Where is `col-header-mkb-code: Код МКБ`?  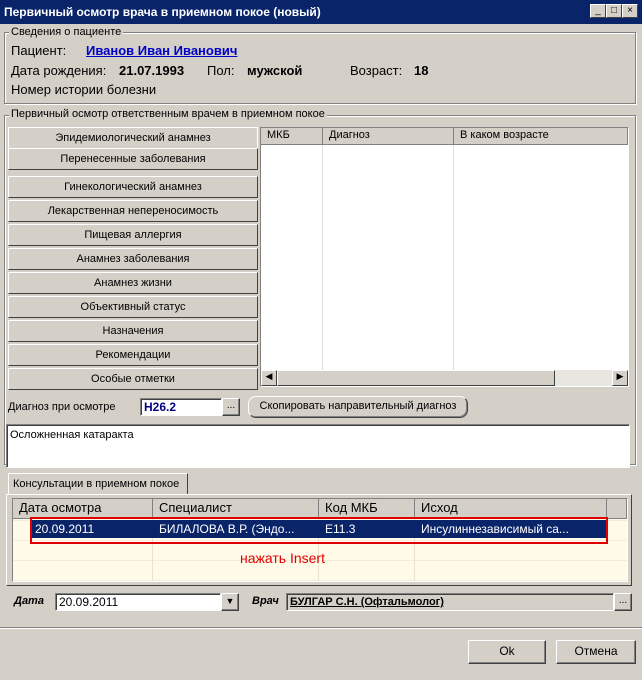
col-header-mkb-code: Код МКБ is located at coordinates (367, 509).